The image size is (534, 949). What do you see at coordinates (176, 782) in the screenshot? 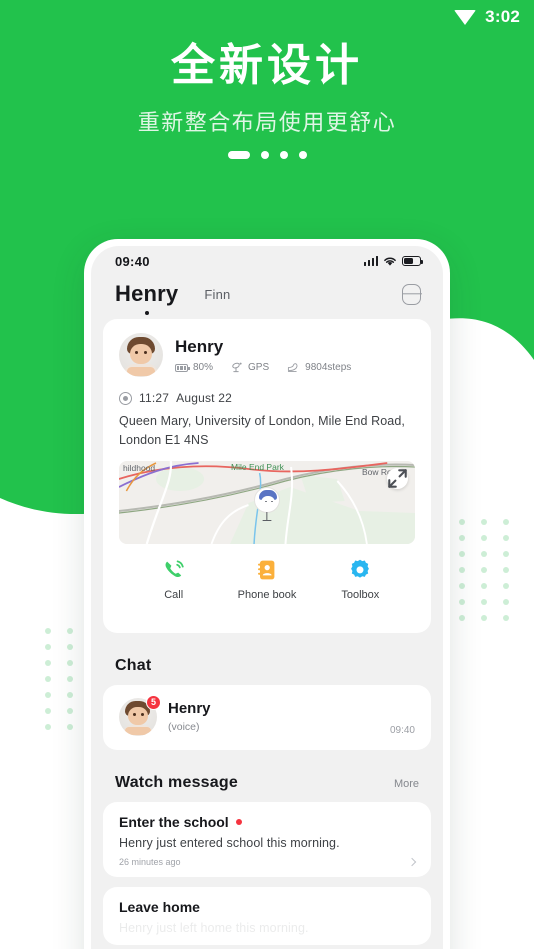
I see `watch-message-section-title: Watch message` at bounding box center [176, 782].